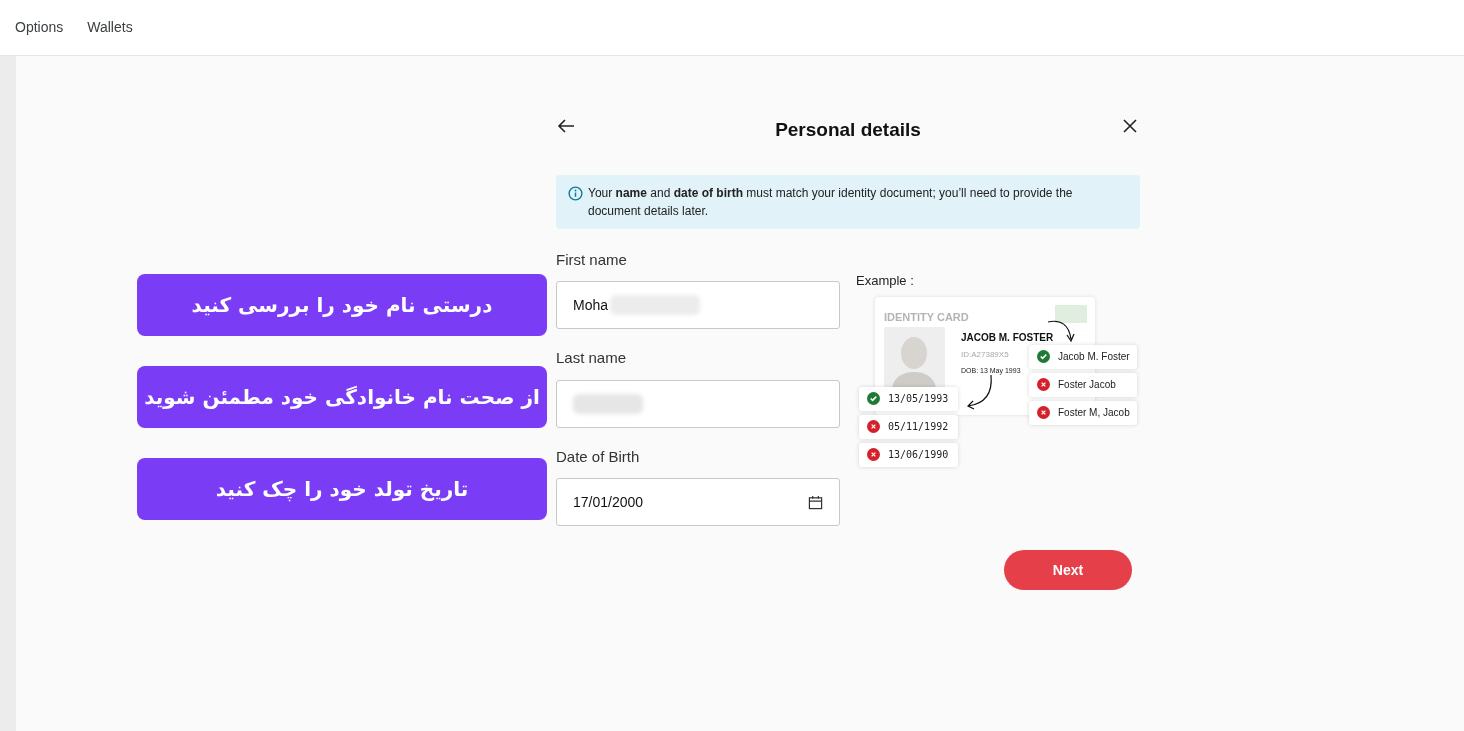 The height and width of the screenshot is (731, 1464). I want to click on text-field: Moha, so click(698, 305).